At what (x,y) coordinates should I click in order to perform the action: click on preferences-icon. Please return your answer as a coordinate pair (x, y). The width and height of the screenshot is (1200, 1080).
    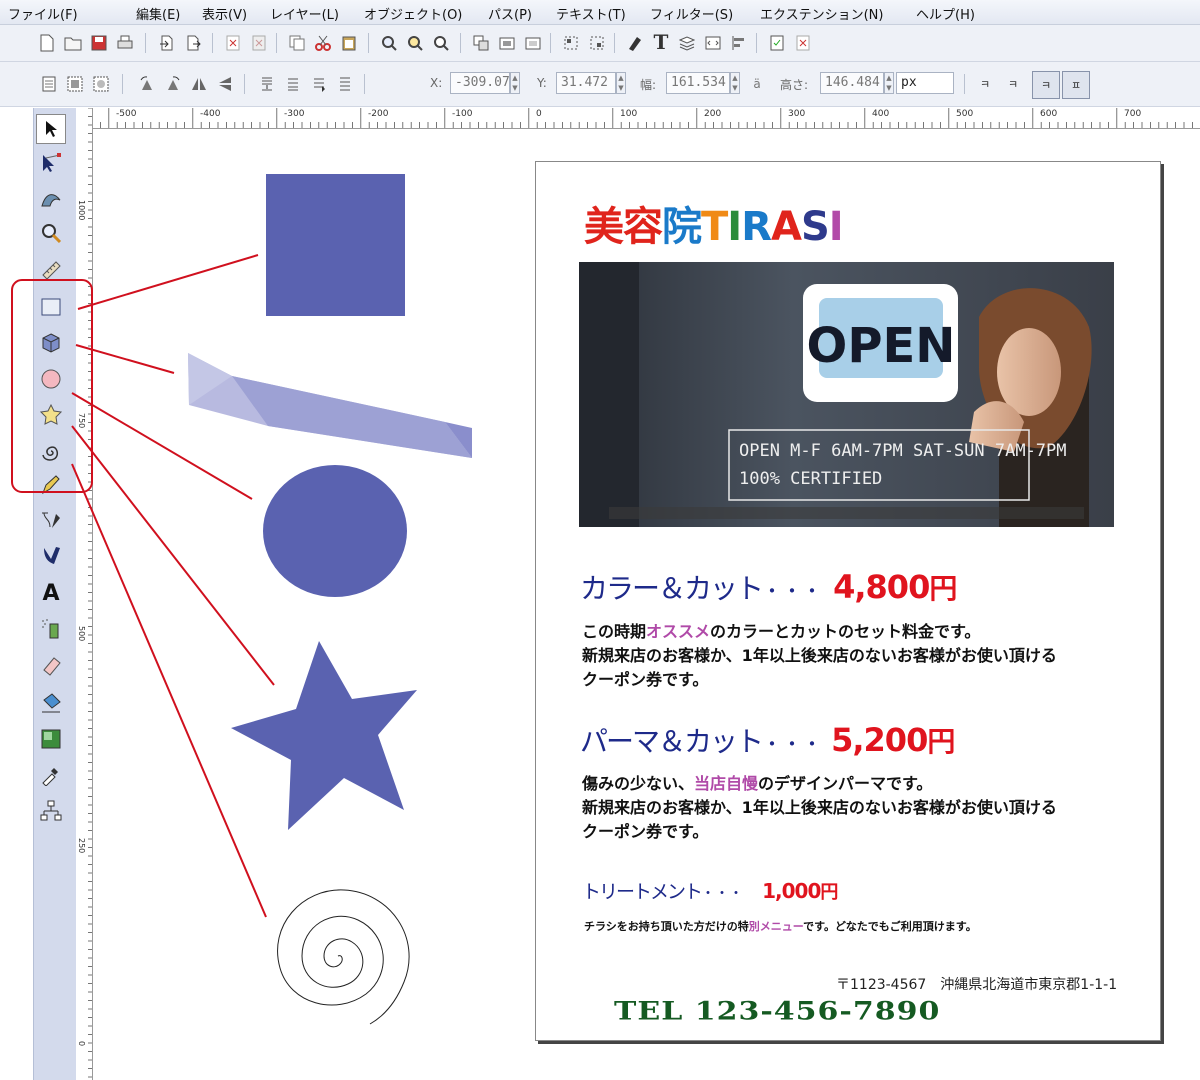
    Looking at the image, I should click on (803, 43).